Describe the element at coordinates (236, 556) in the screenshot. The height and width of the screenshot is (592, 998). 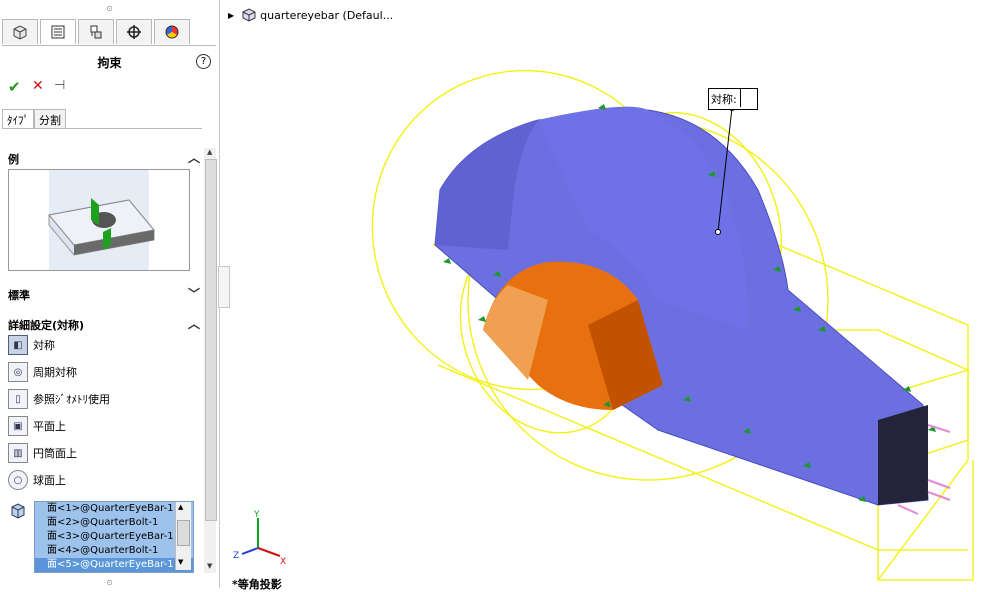
I see `triad-z-label: Z` at that location.